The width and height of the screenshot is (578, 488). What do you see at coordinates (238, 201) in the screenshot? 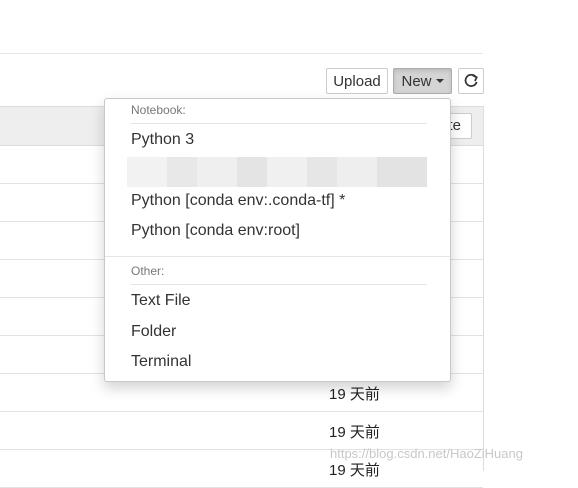
I see `menu-item-conda-tf: Python [conda env:.conda-tf] *` at bounding box center [238, 201].